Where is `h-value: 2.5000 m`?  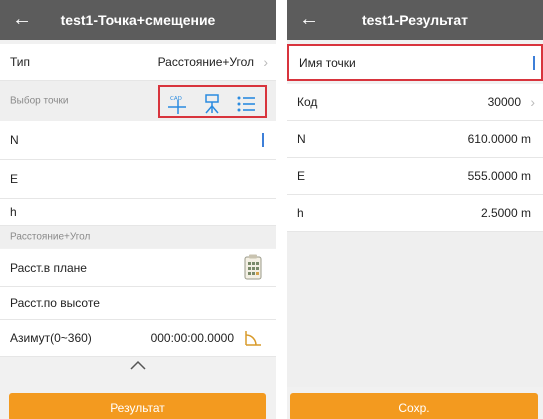
h-value: 2.5000 m is located at coordinates (505, 213).